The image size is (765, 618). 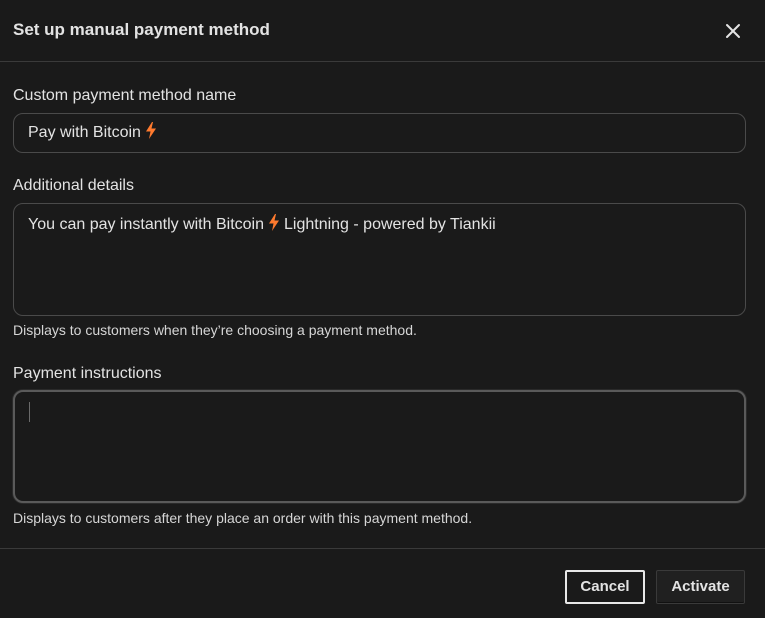 I want to click on details-value-end: Lightning - powered by Tiankii, so click(x=390, y=224).